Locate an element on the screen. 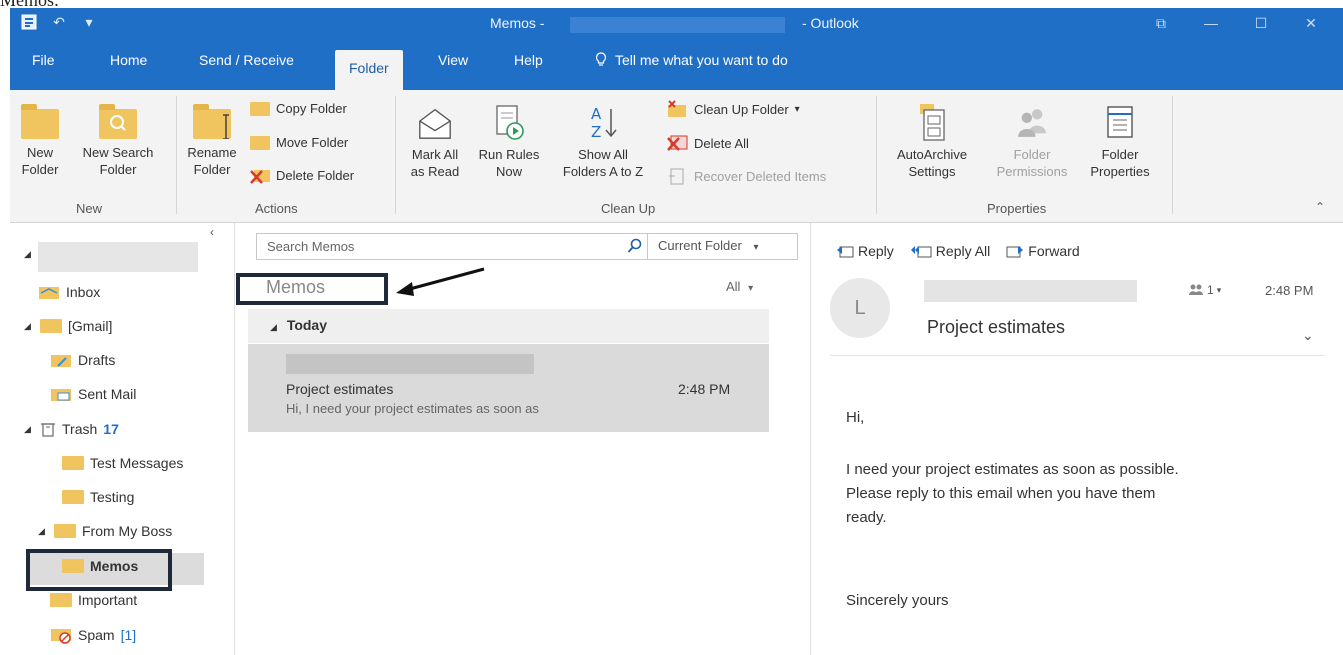 This screenshot has height=655, width=1343. folder-properties-button: Folder Properties is located at coordinates (1120, 140).